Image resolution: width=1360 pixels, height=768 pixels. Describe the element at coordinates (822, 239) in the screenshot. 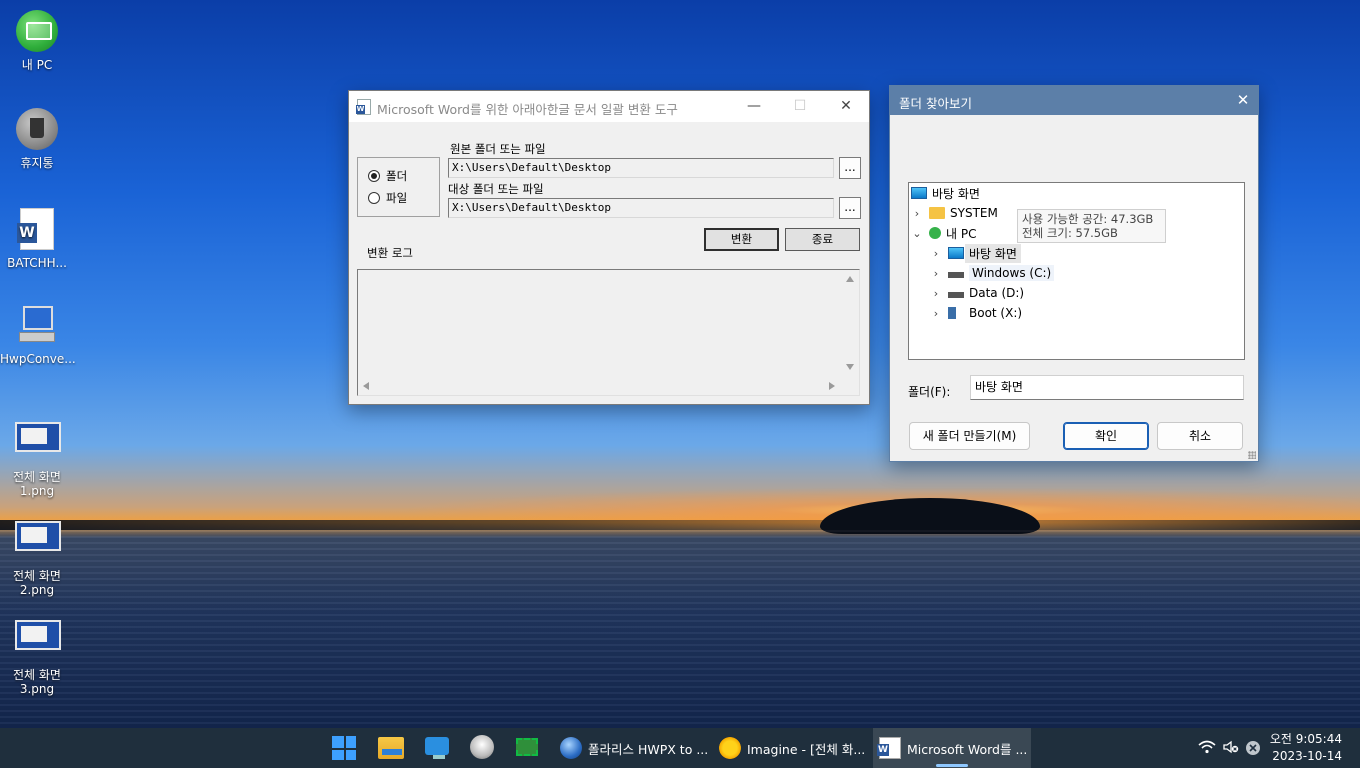

I see `exit-button: 종료` at that location.